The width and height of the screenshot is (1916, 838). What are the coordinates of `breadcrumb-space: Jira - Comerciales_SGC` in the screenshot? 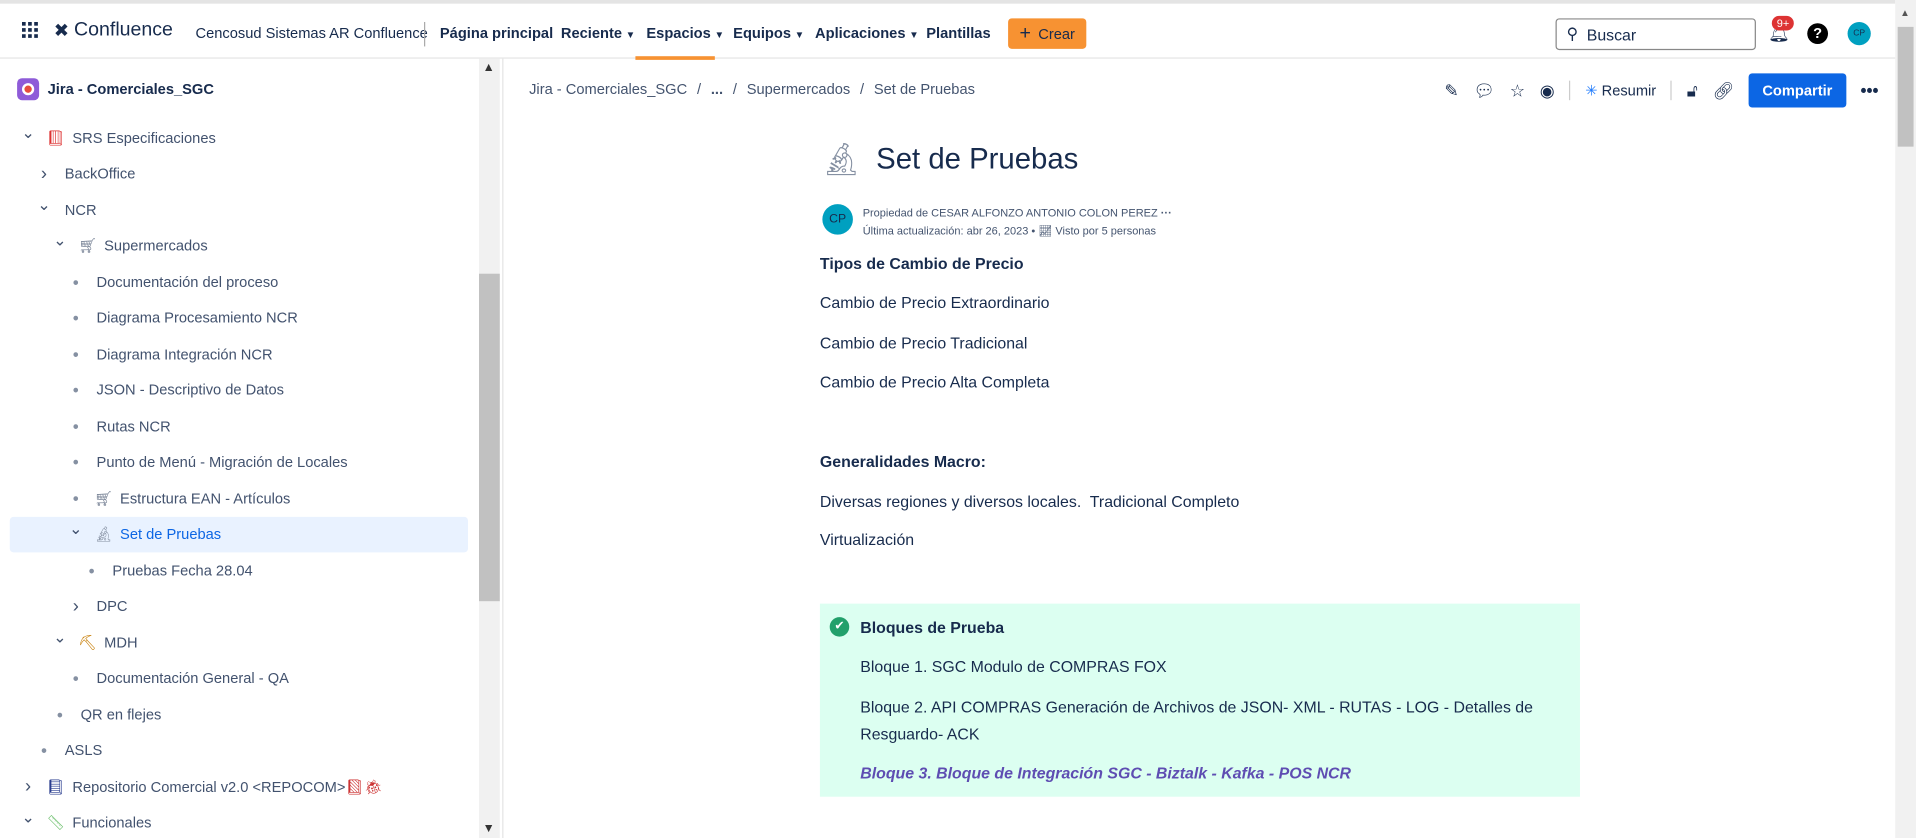 It's located at (608, 89).